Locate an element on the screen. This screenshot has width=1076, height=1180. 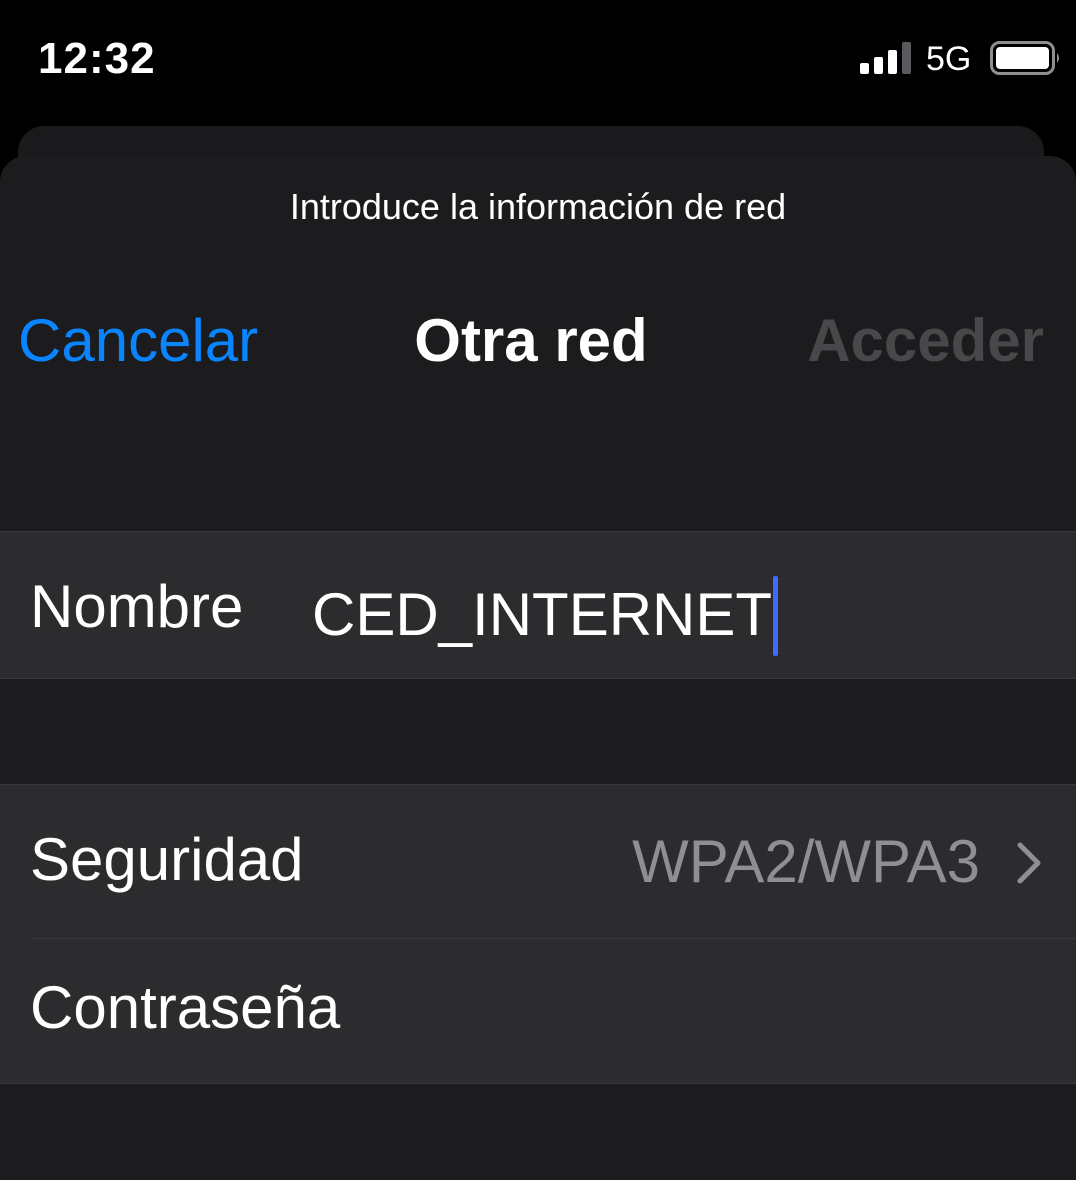
password-label: Contraseña is located at coordinates (185, 1007).